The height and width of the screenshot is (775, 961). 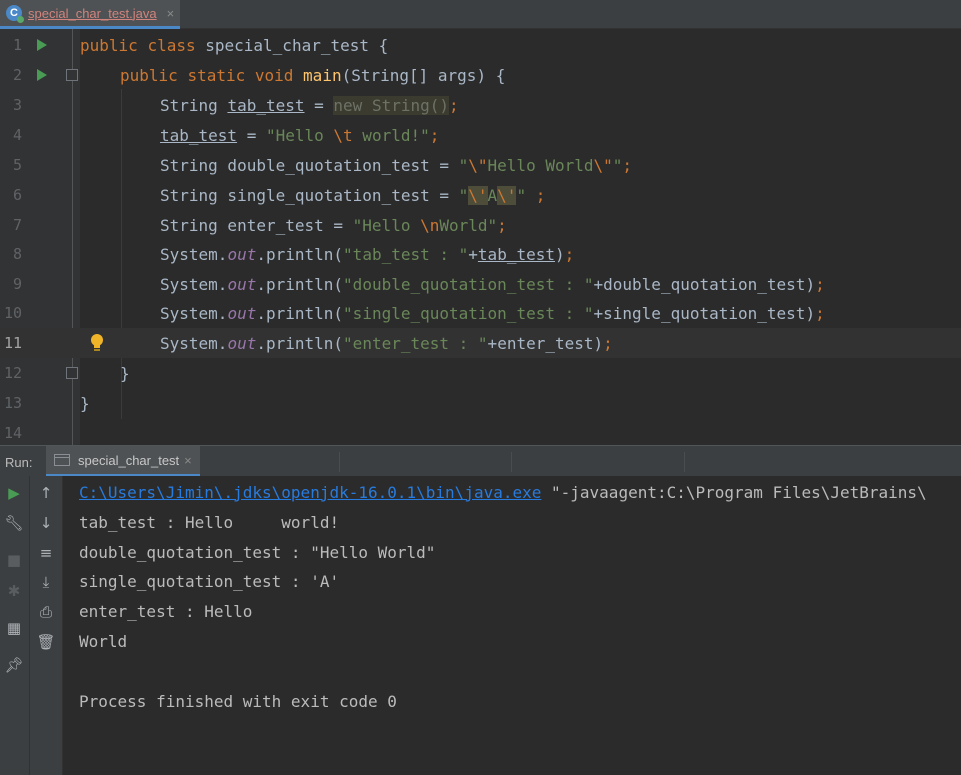 I want to click on code-text: tab_test = "Hello \t world!";, so click(x=300, y=135).